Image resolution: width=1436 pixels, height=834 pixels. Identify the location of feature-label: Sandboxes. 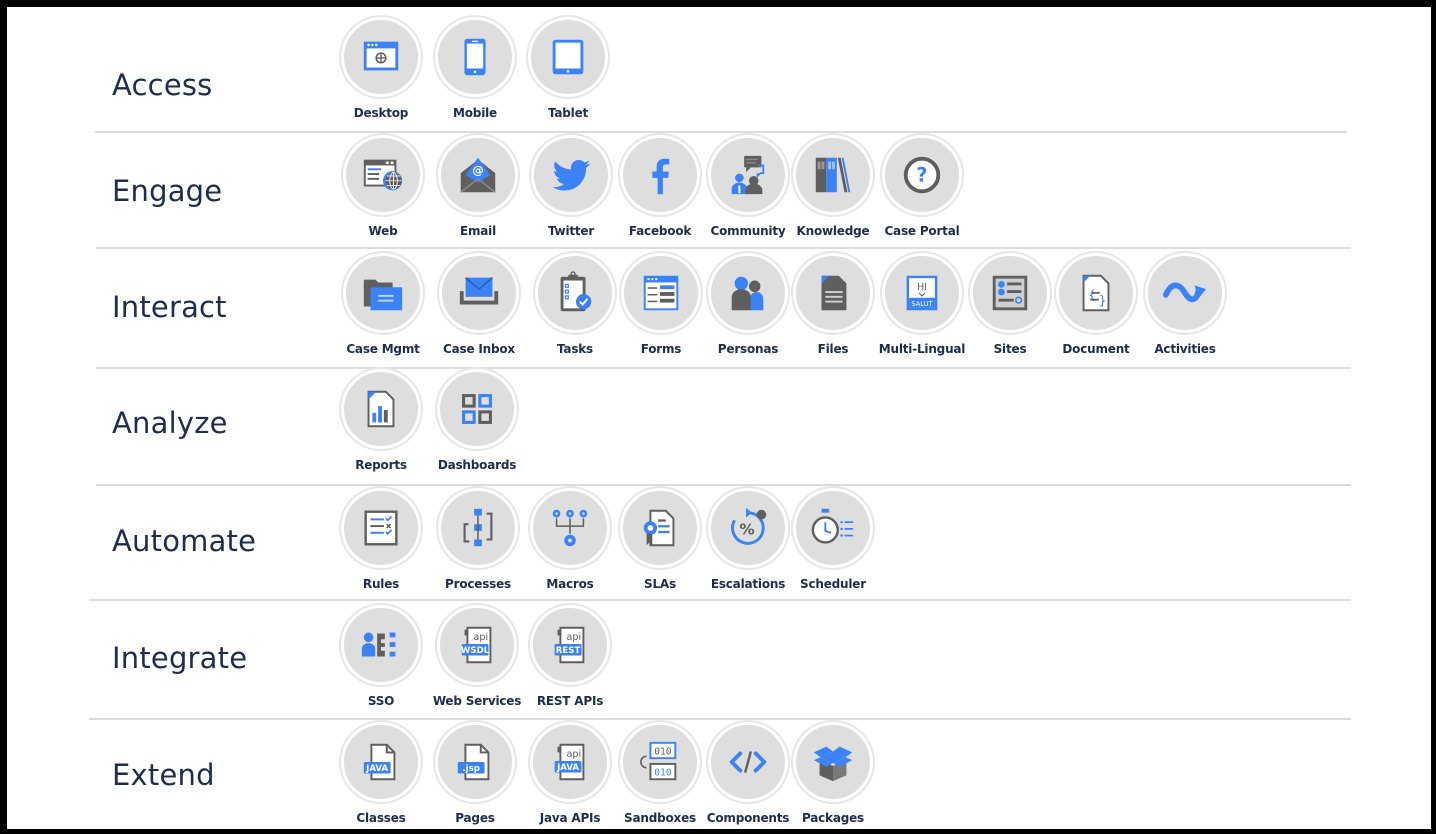
(660, 818).